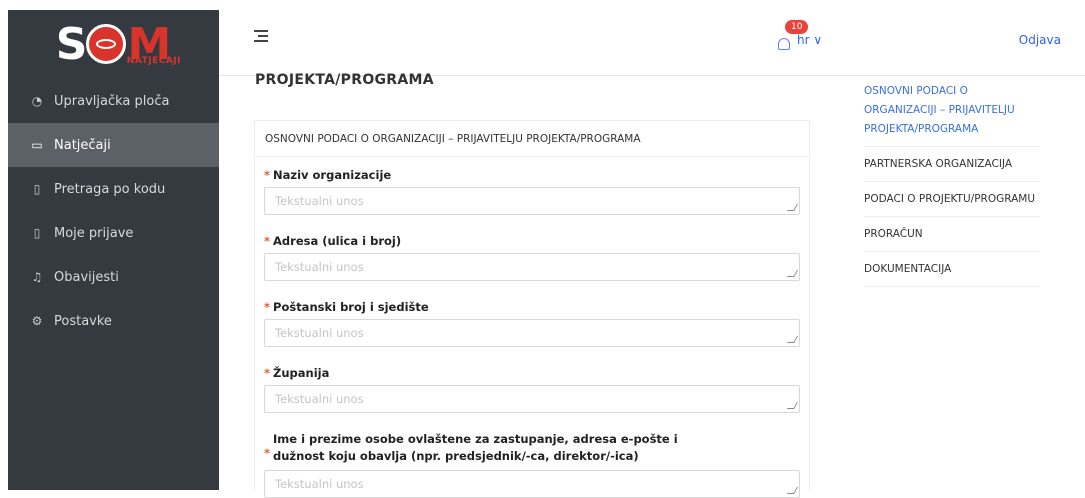 The height and width of the screenshot is (498, 1085). I want to click on brand-logo: S M NATJEČAJI, so click(113, 44).